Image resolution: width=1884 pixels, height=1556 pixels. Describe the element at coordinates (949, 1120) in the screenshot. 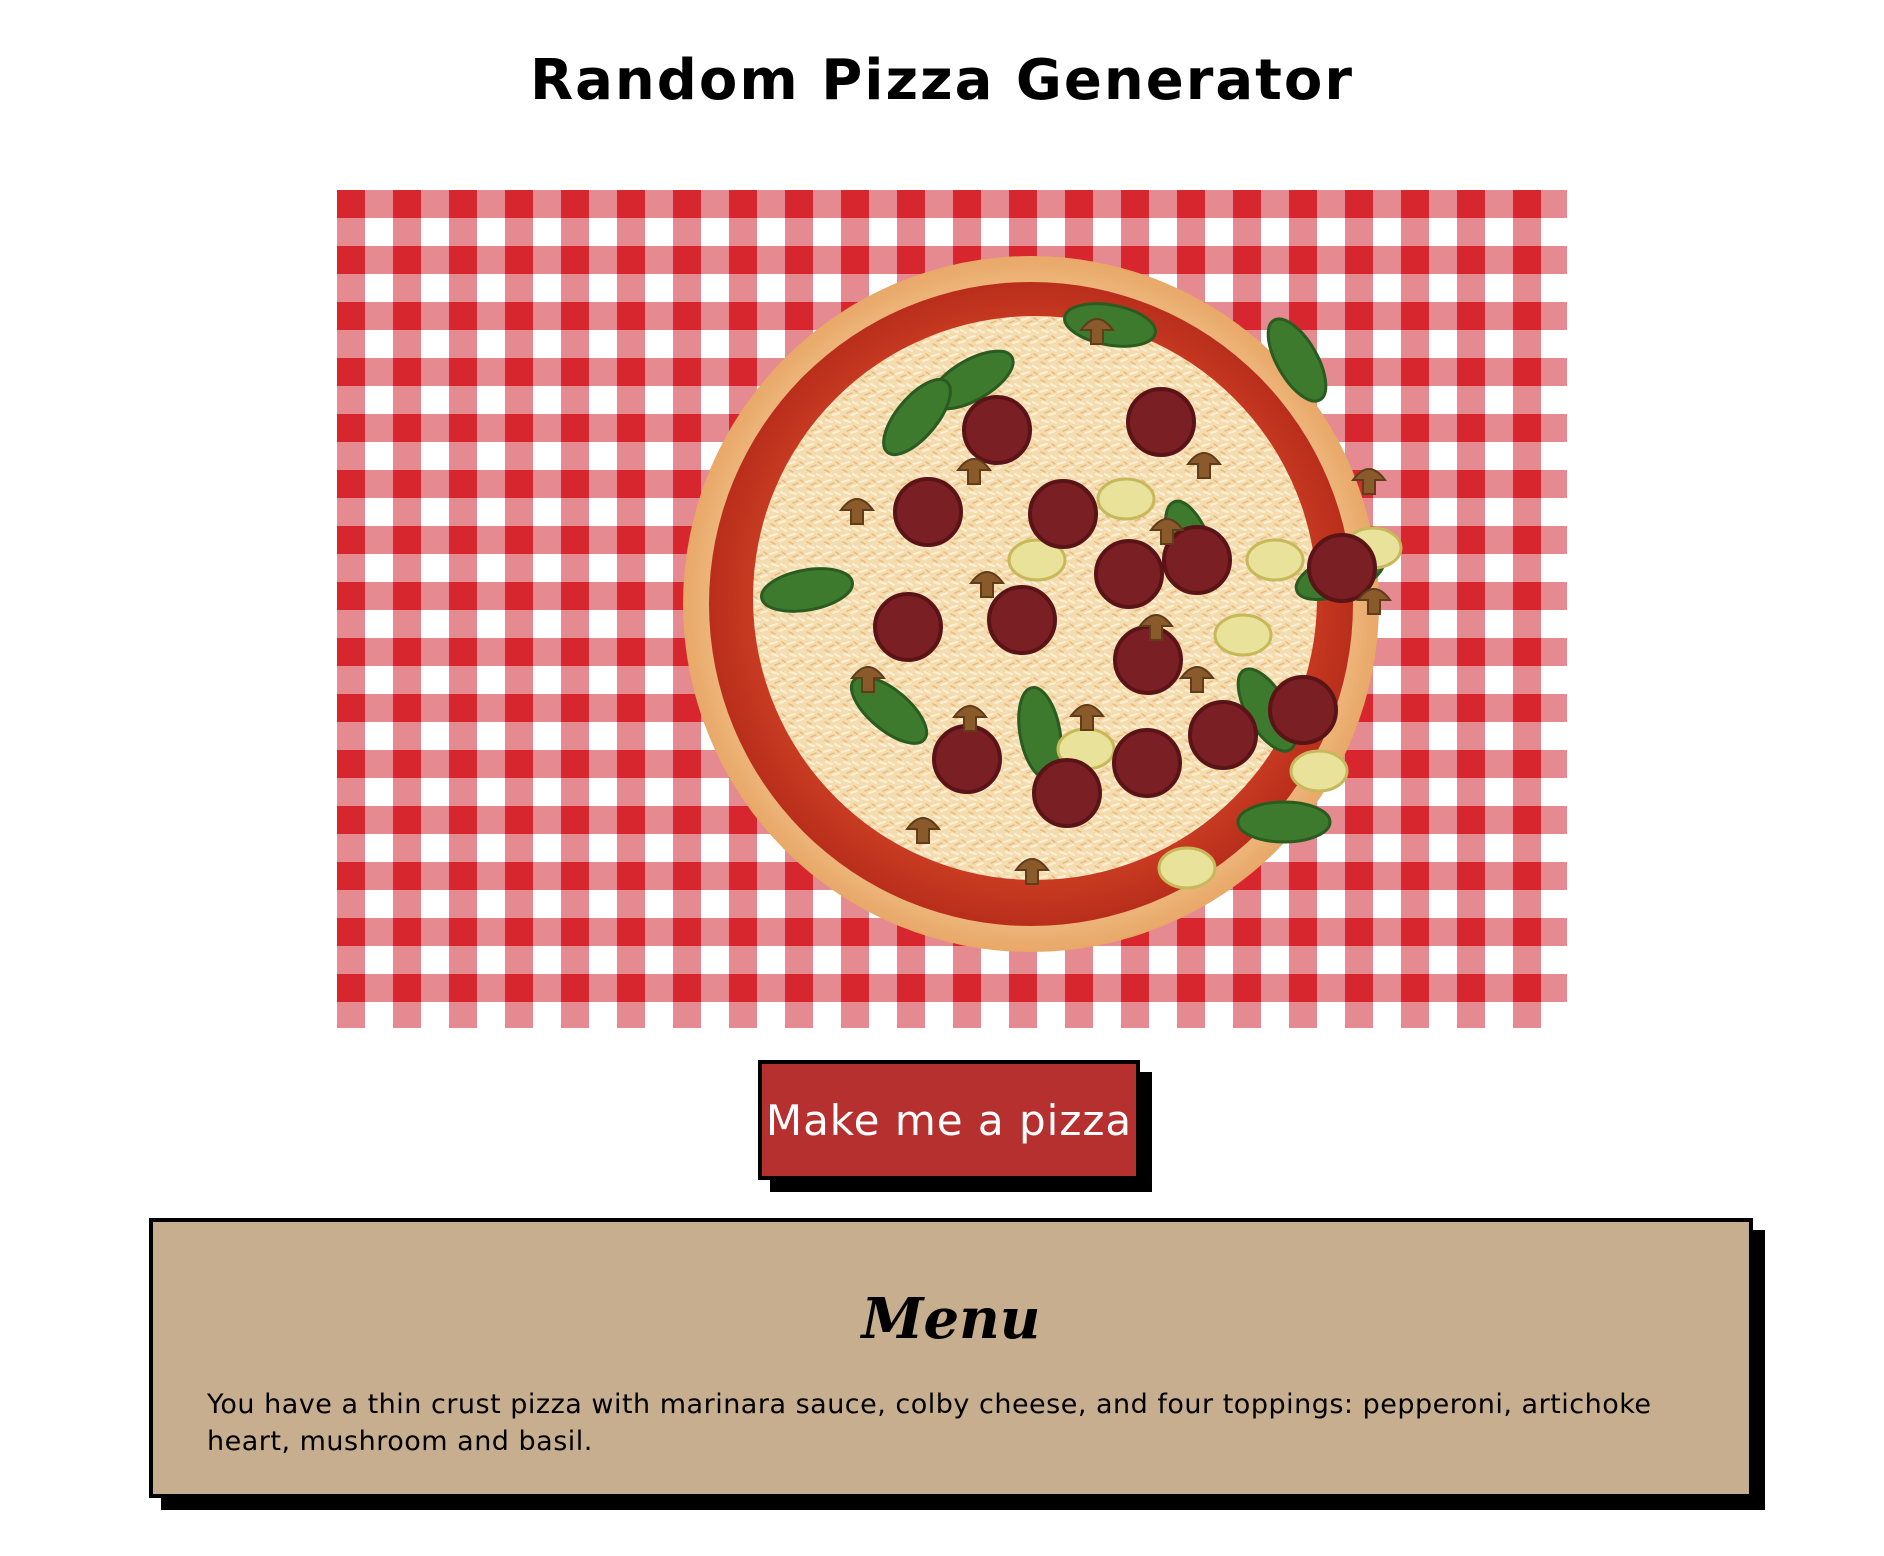

I see `make-pizza-button: Make me a pizza` at that location.